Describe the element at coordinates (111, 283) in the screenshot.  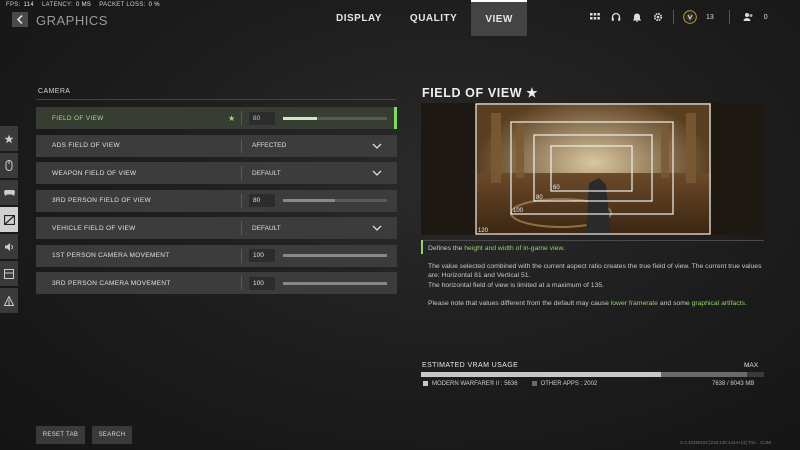
I see `setting-label: 3RD PERSON CAMERA MOVEMENT` at that location.